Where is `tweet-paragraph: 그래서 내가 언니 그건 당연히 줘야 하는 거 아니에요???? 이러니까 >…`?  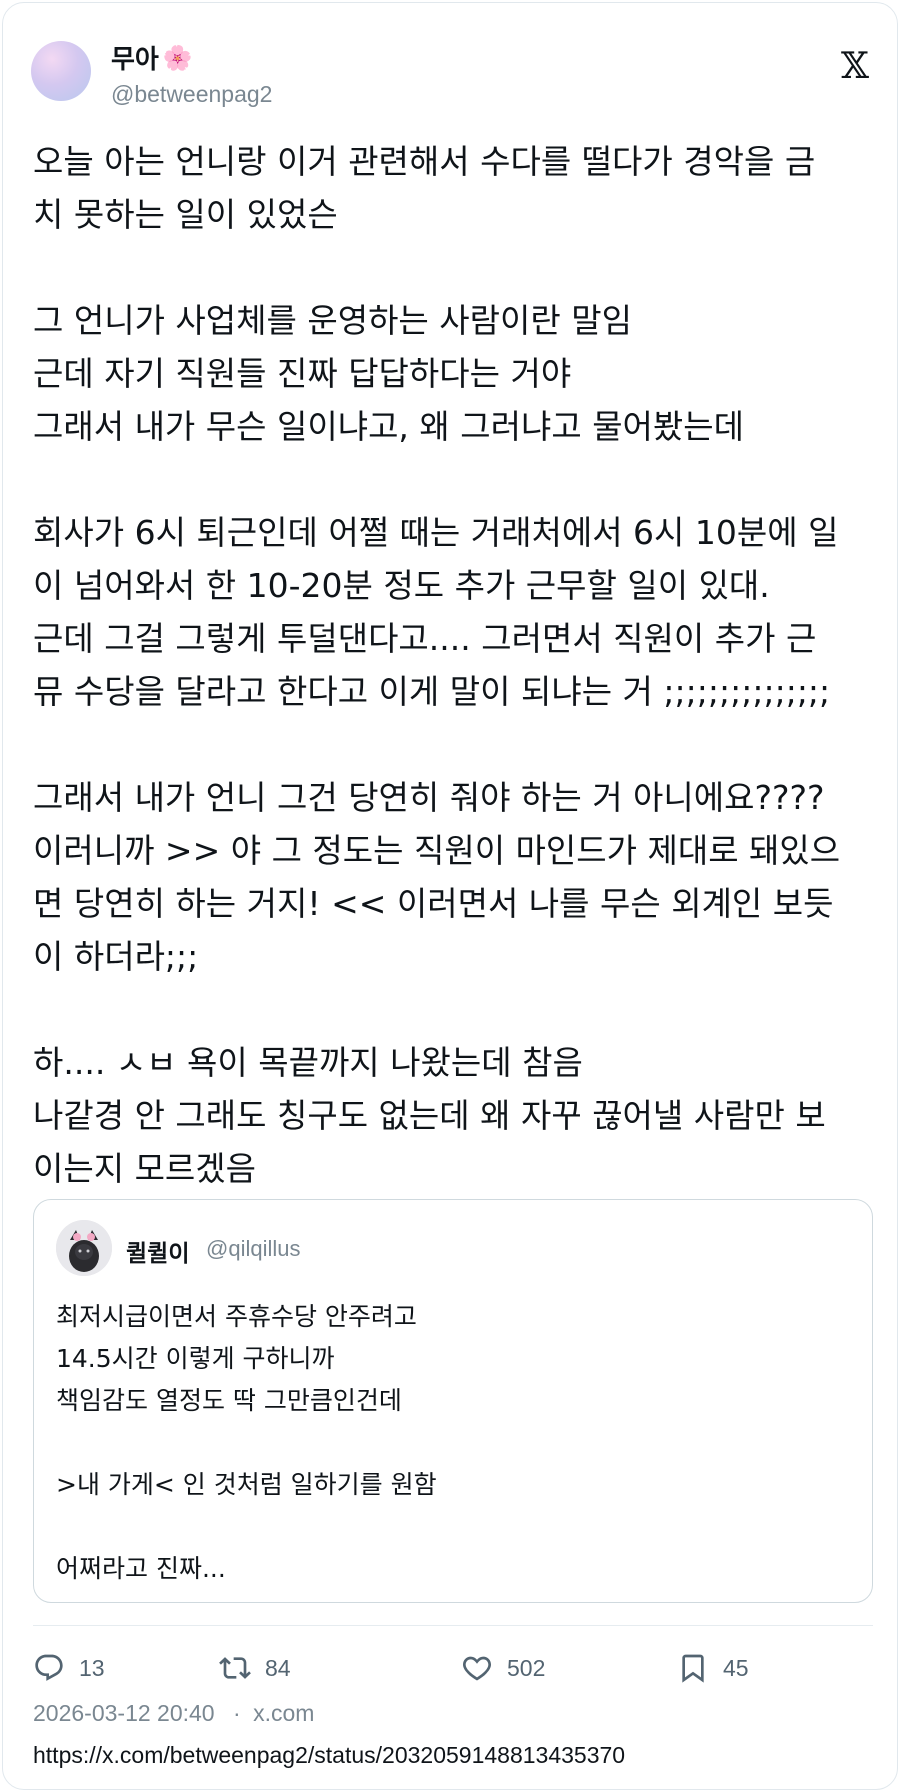
tweet-paragraph: 그래서 내가 언니 그건 당연히 줘야 하는 거 아니에요???? 이러니까 >… is located at coordinates (437, 877).